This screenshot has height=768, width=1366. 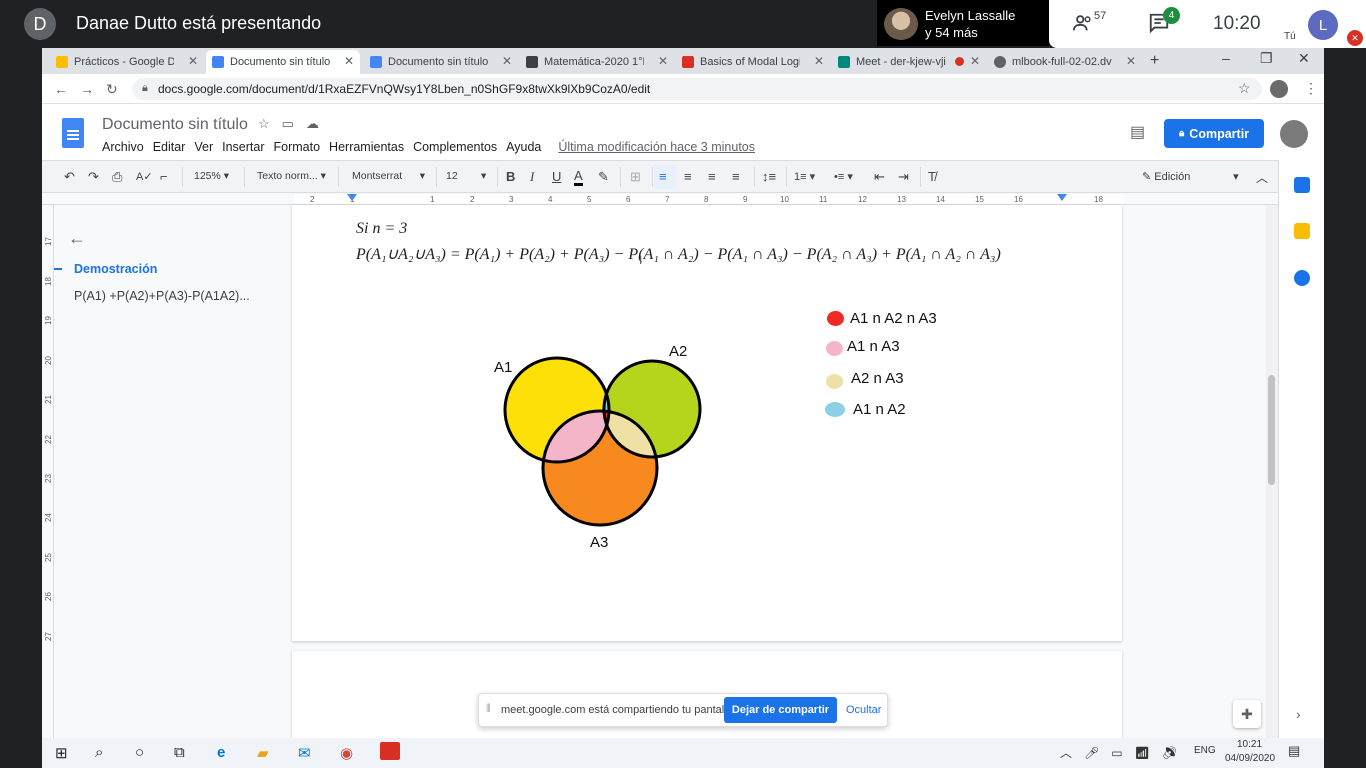 What do you see at coordinates (1294, 751) in the screenshot?
I see `notifications-icon: ▤` at bounding box center [1294, 751].